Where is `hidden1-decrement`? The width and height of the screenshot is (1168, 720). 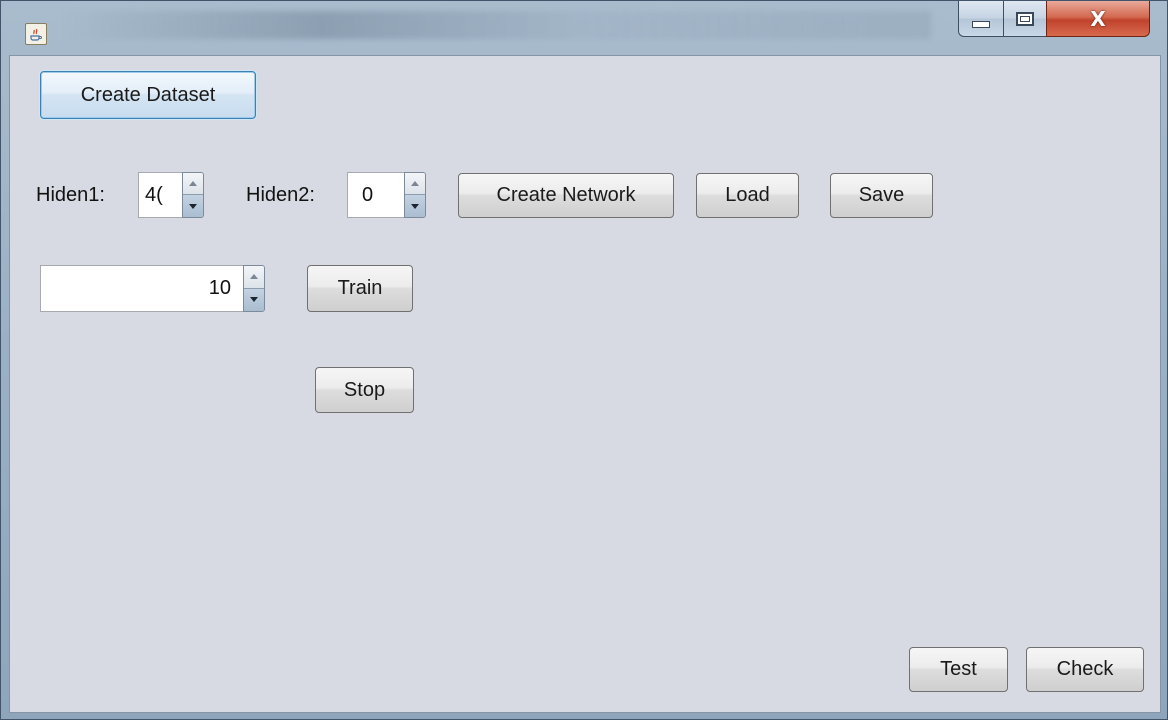
hidden1-decrement is located at coordinates (193, 206).